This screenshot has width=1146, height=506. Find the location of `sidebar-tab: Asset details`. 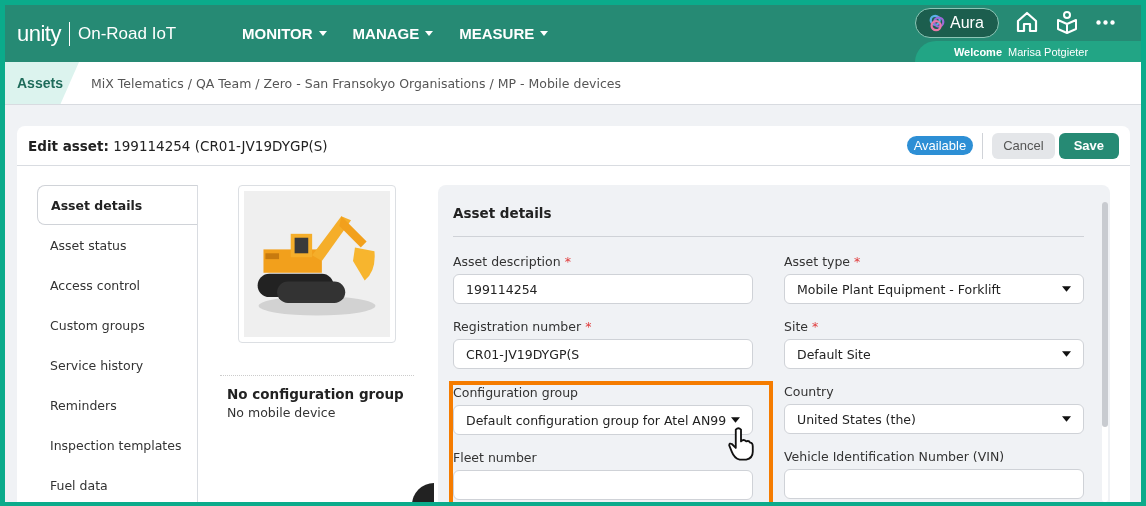

sidebar-tab: Asset details is located at coordinates (117, 205).